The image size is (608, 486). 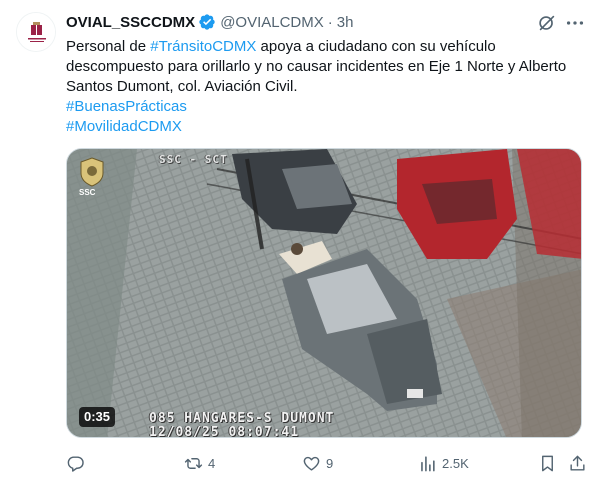 I want to click on ssc-badge-icon, so click(x=92, y=172).